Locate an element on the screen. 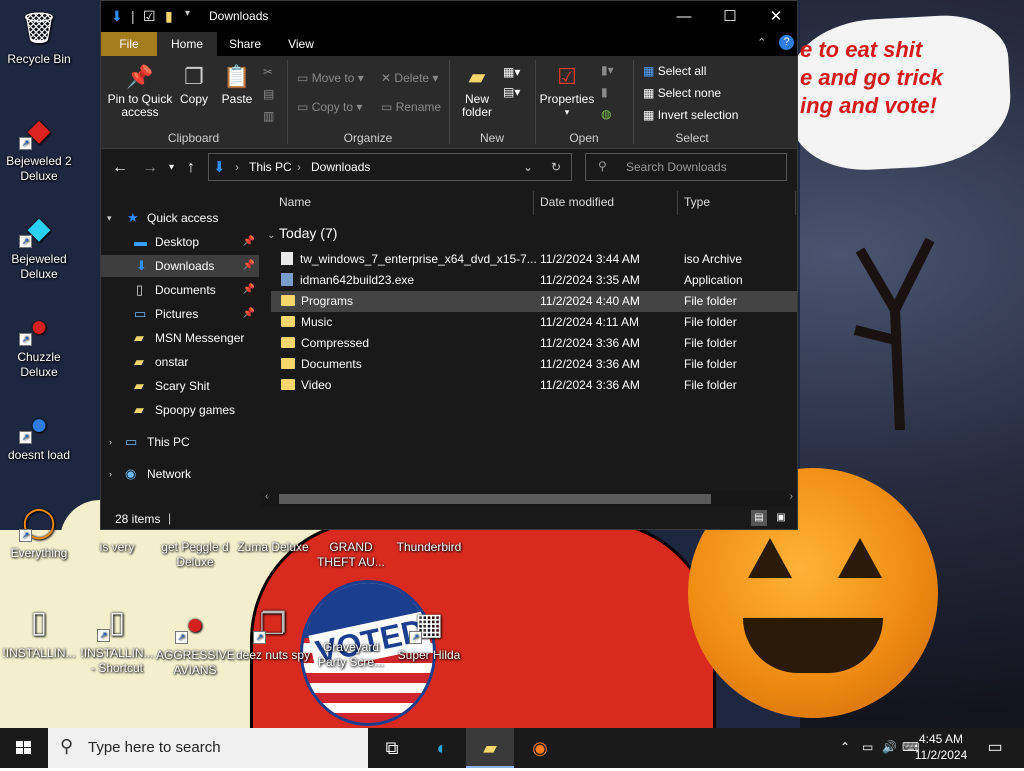 The height and width of the screenshot is (771, 1024). desktop-icon-bejeweled: ◆ ↗ Bejeweled Deluxe is located at coordinates (39, 245).